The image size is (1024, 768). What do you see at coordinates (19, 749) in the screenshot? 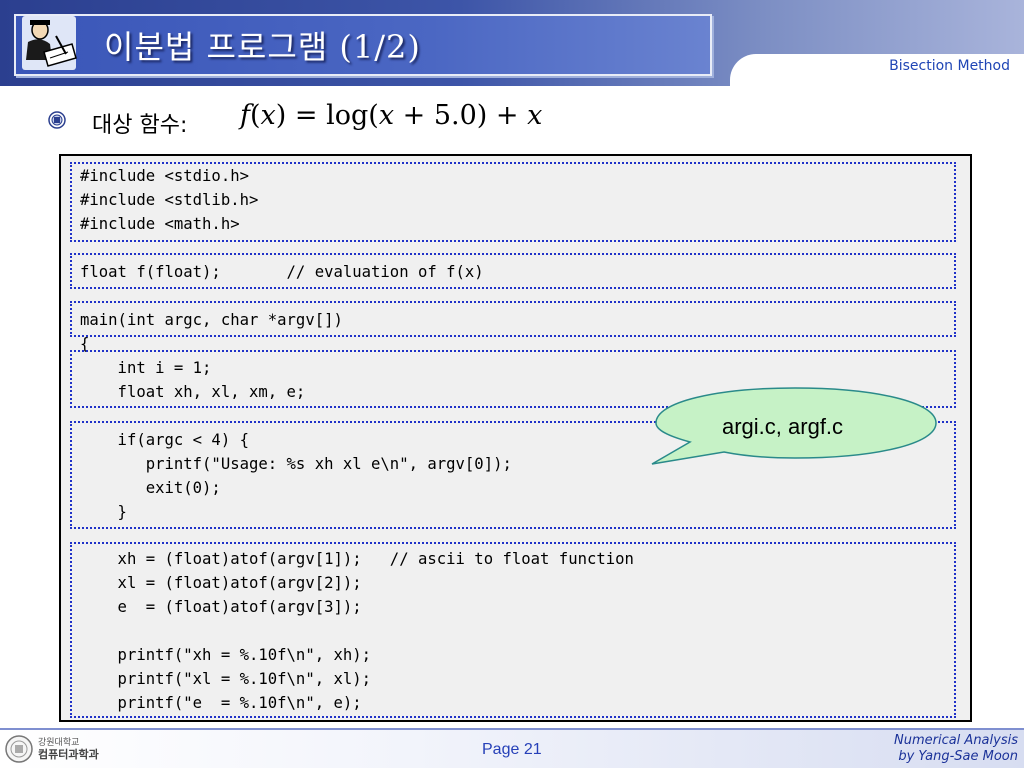
I see `university-seal-icon` at bounding box center [19, 749].